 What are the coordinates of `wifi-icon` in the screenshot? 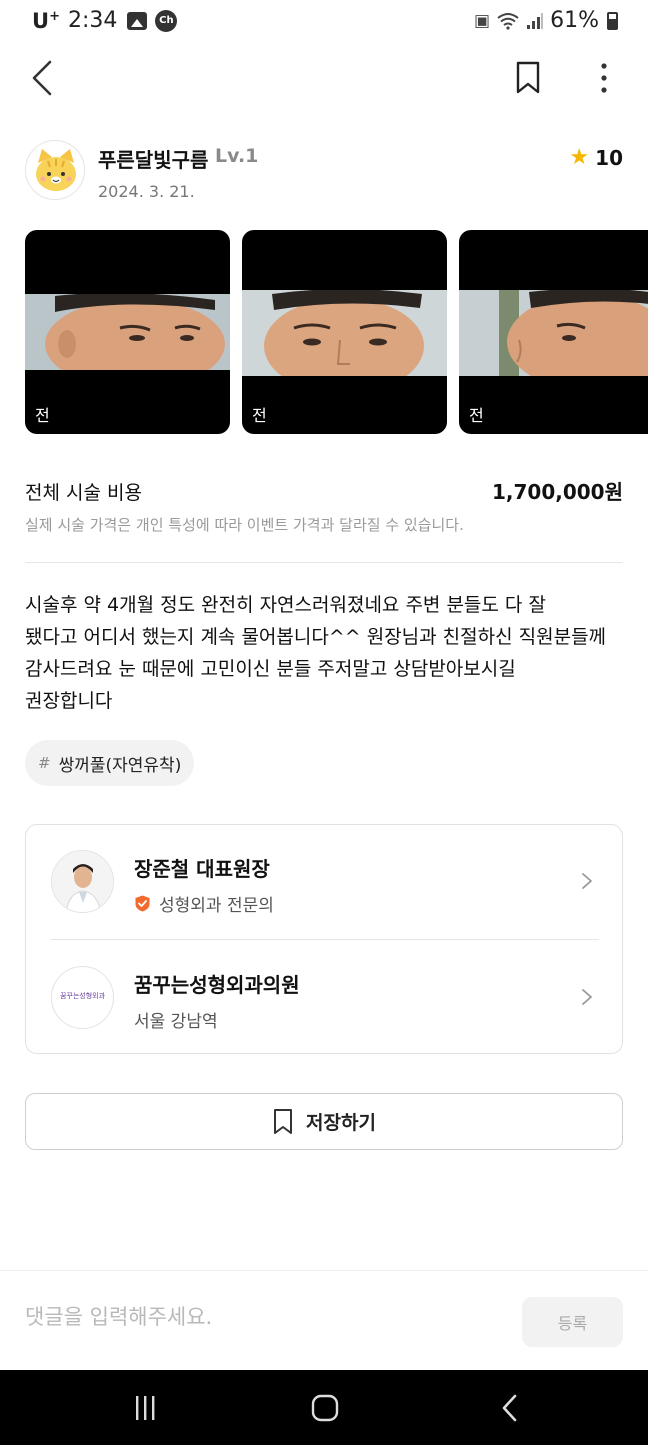 It's located at (508, 21).